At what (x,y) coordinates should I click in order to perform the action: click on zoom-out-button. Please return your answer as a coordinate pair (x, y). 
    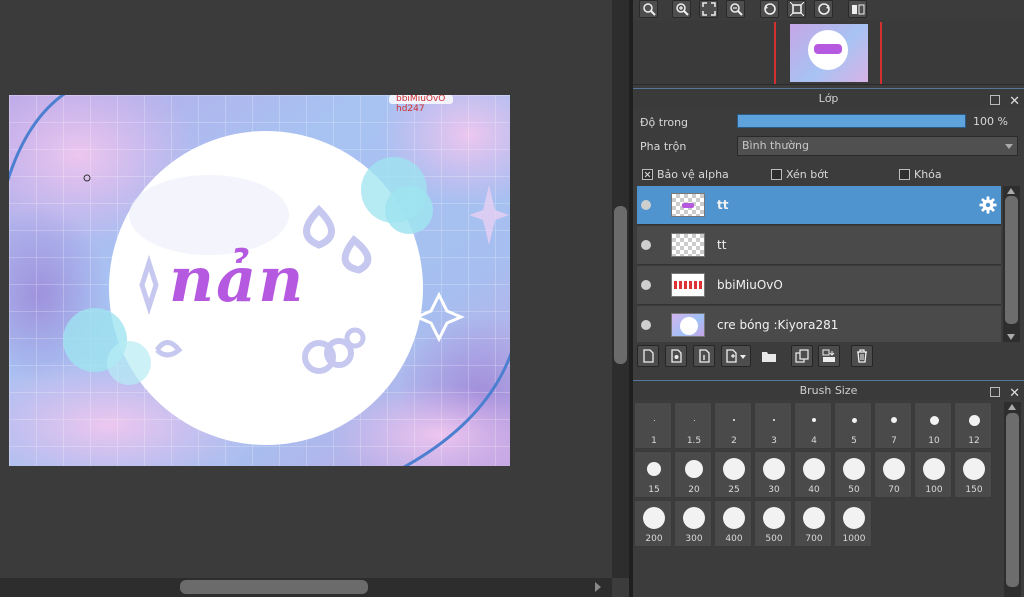
    Looking at the image, I should click on (735, 9).